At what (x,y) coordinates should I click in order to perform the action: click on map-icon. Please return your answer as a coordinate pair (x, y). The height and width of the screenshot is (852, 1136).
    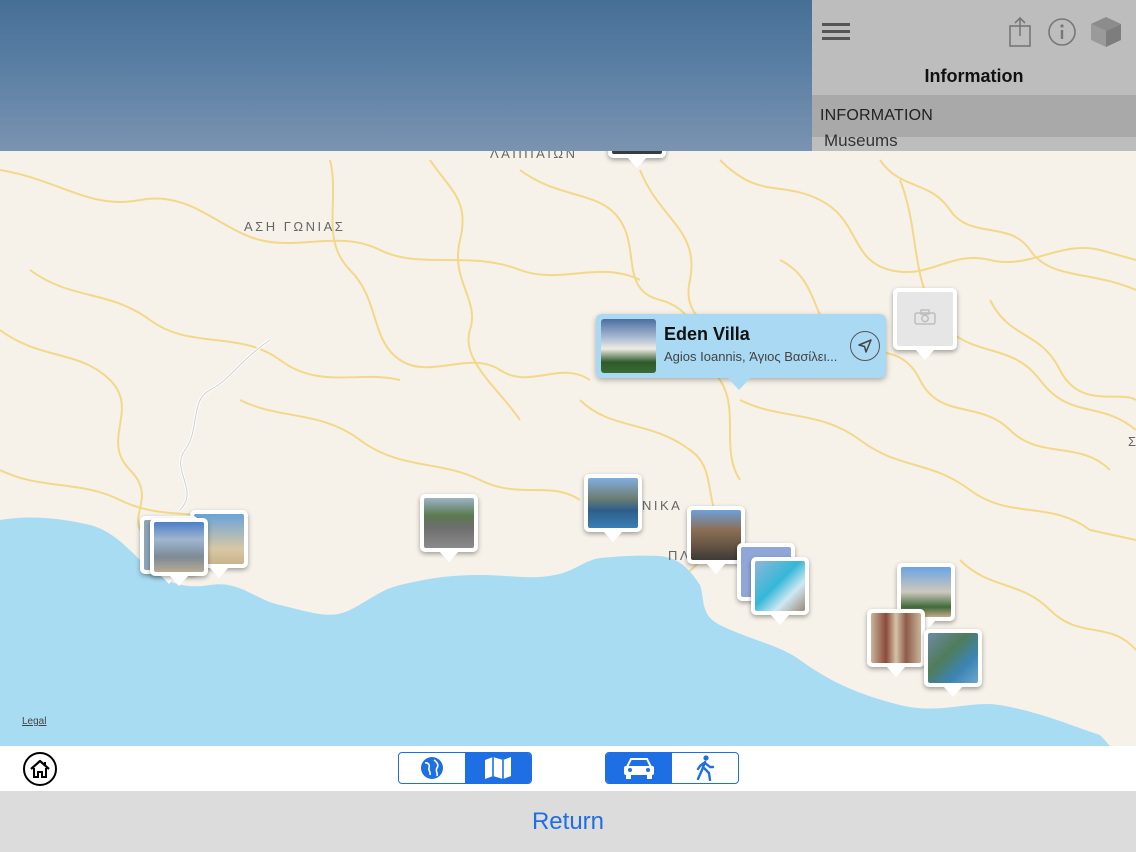
    Looking at the image, I should click on (498, 768).